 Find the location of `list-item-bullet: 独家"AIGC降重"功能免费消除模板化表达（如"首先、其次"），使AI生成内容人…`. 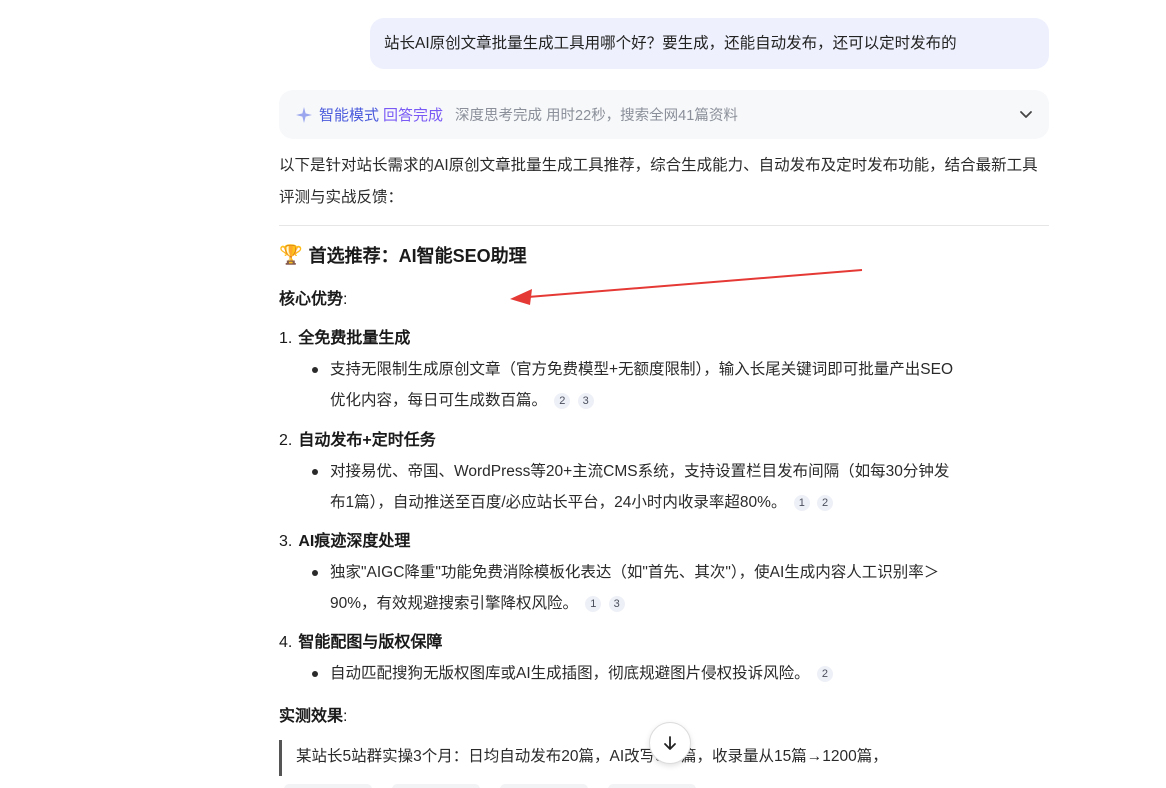

list-item-bullet: 独家"AIGC降重"功能免费消除模板化表达（如"首先、其次"），使AI生成内容人… is located at coordinates (682, 588).